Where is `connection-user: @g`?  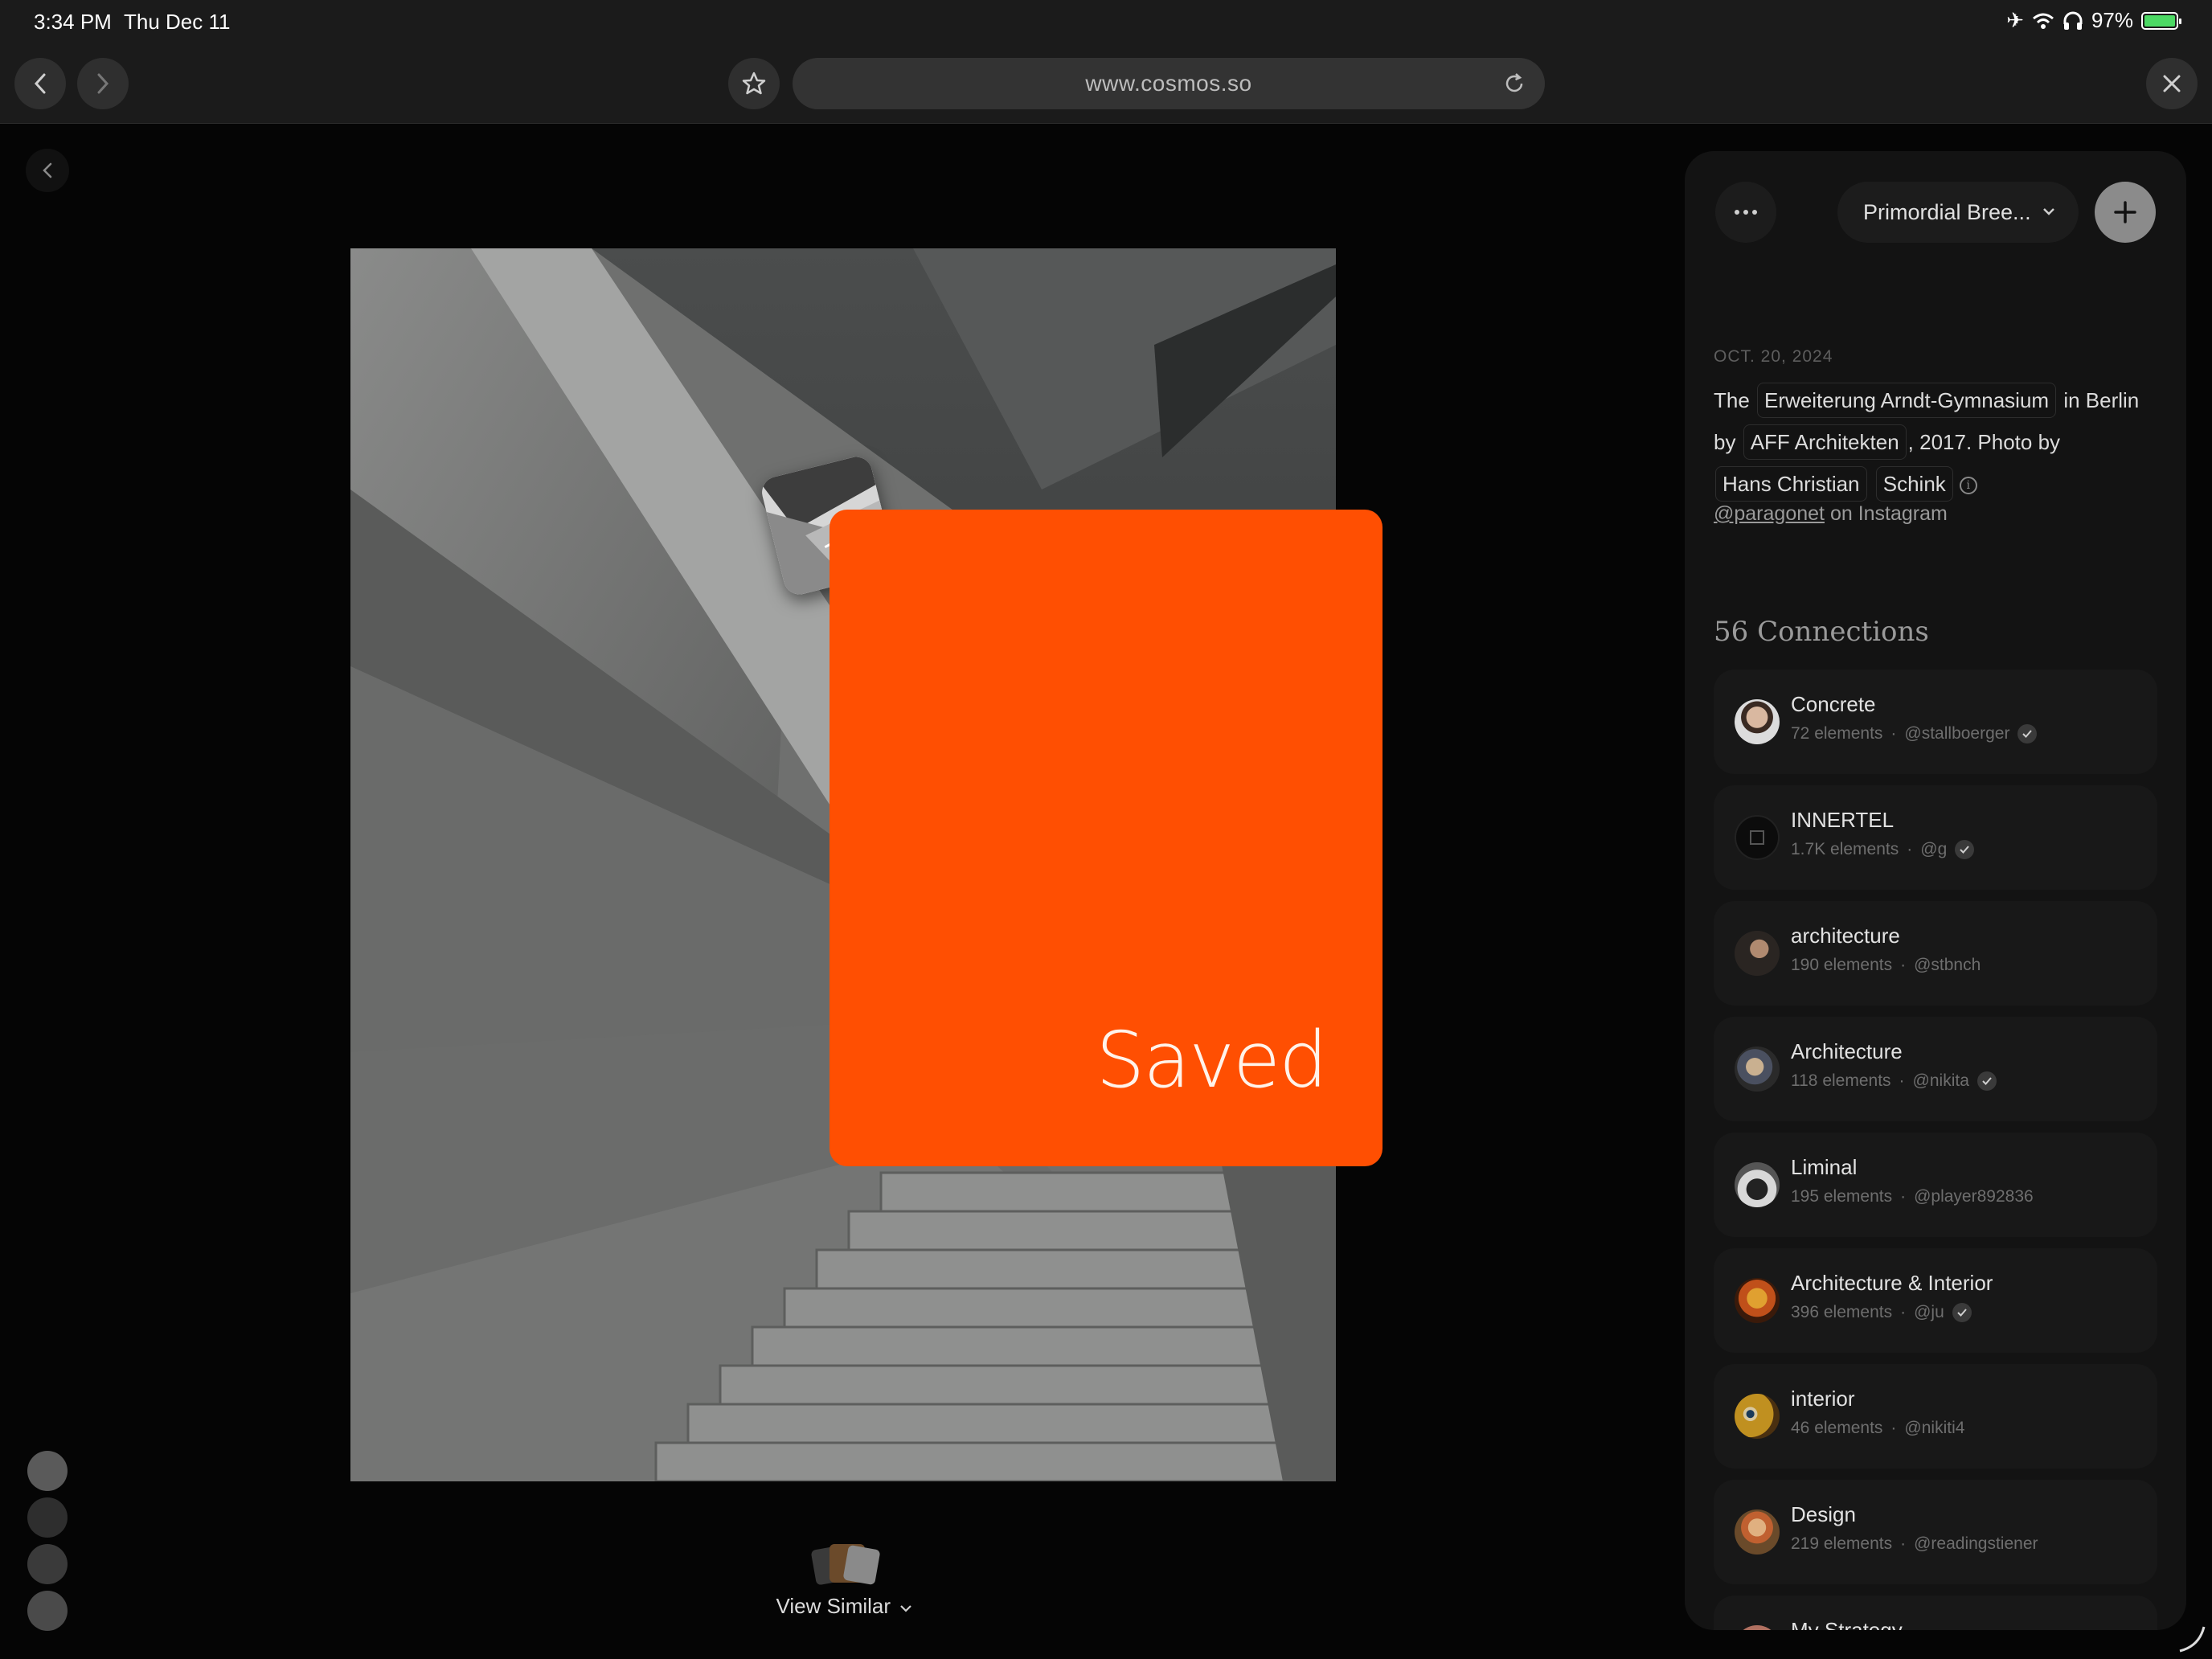
connection-user: @g is located at coordinates (1934, 849).